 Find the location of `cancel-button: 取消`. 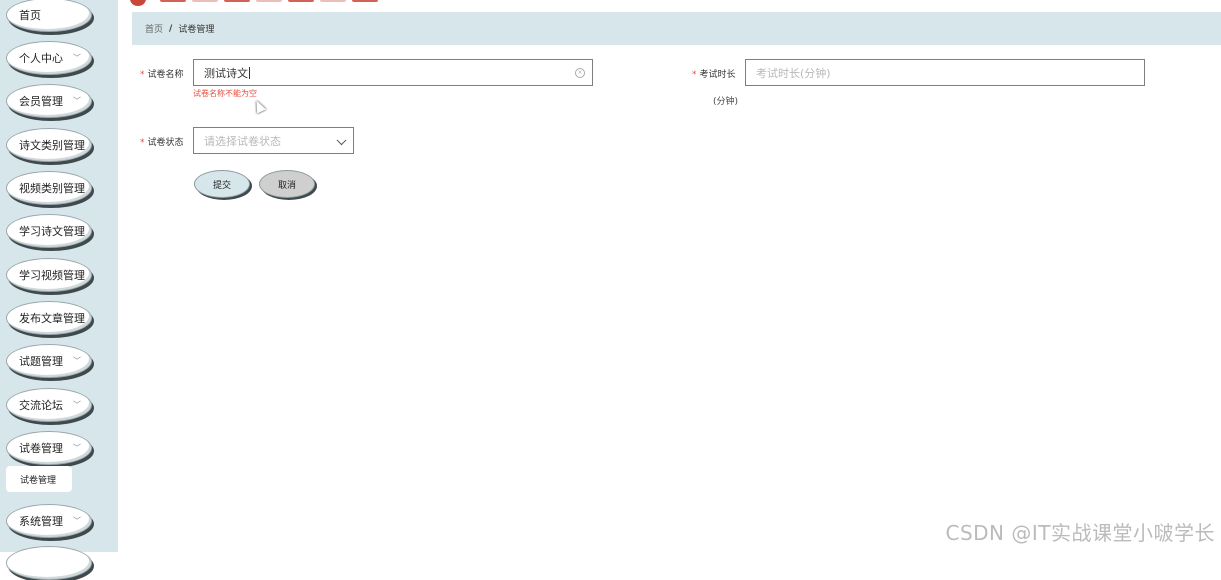

cancel-button: 取消 is located at coordinates (287, 184).